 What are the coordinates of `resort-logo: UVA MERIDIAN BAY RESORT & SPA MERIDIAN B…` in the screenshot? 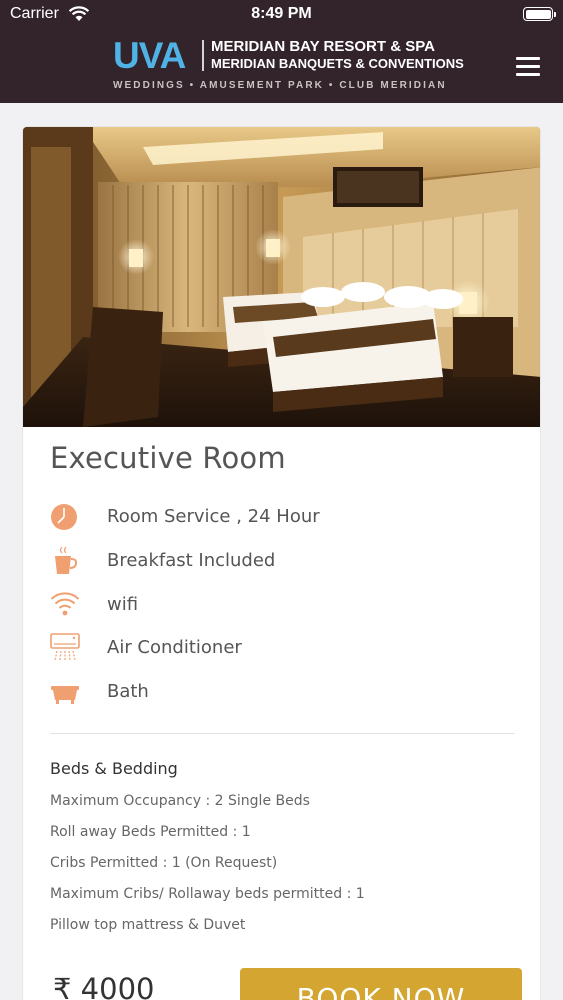 It's located at (288, 64).